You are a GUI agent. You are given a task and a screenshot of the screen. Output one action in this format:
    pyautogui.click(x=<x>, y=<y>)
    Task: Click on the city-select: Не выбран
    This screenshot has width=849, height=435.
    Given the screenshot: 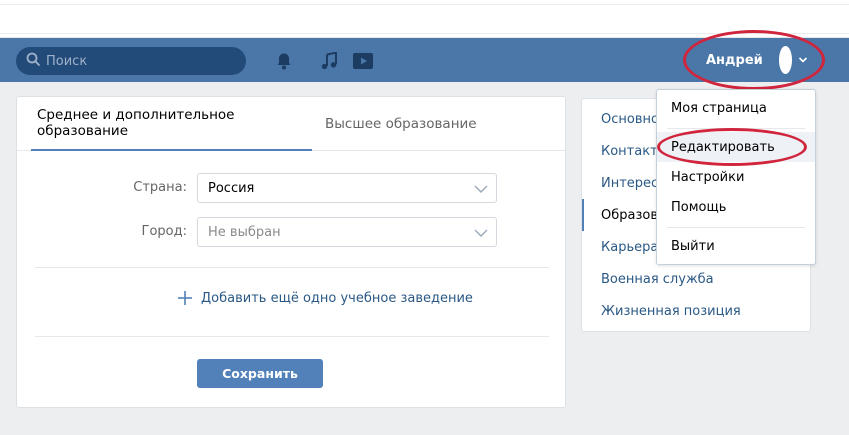 What is the action you would take?
    pyautogui.click(x=347, y=232)
    